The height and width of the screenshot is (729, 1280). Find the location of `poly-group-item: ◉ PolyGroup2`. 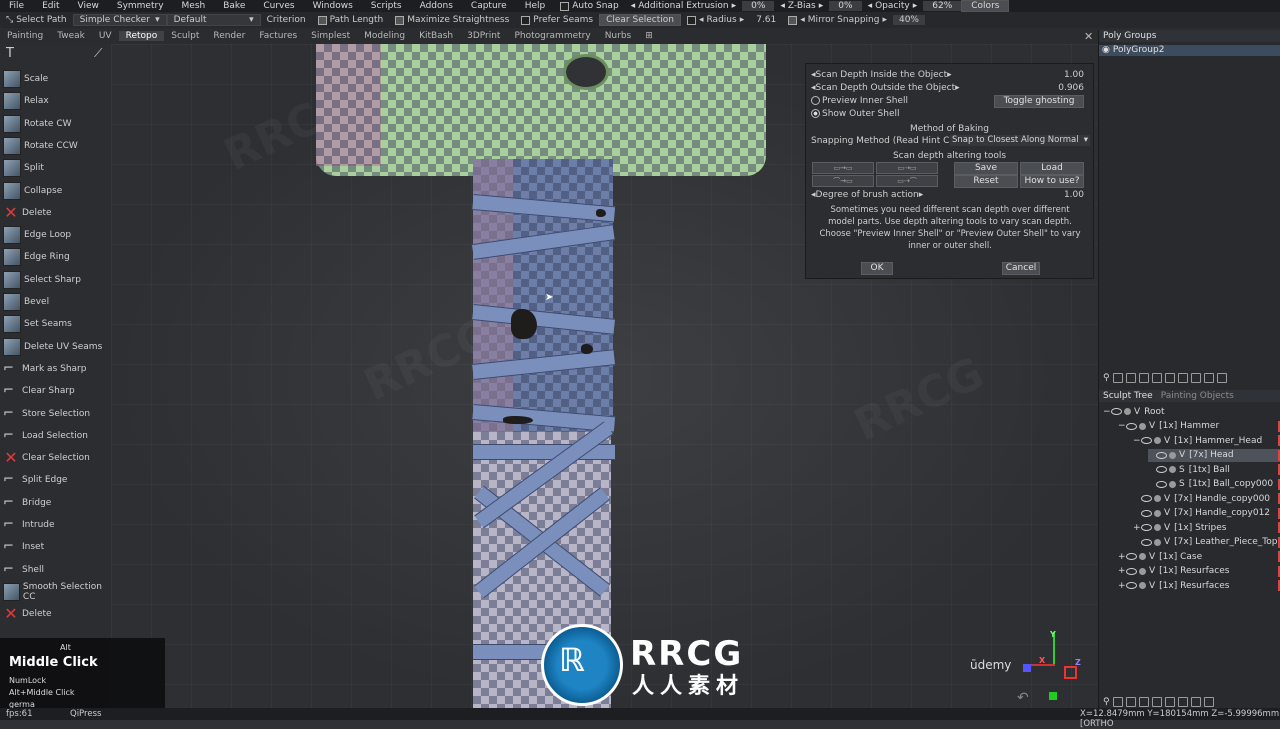

poly-group-item: ◉ PolyGroup2 is located at coordinates (1189, 50).